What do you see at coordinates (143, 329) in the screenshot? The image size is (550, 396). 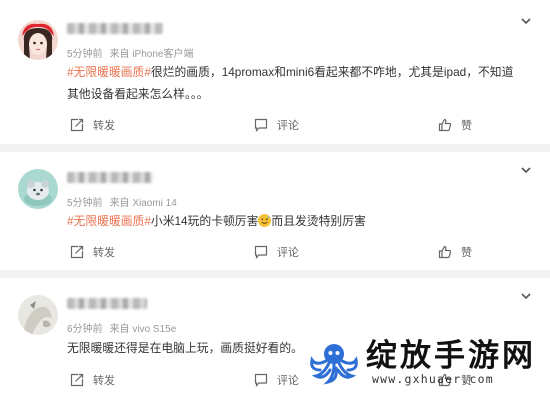 I see `source-client: 来自 vivo S15e` at bounding box center [143, 329].